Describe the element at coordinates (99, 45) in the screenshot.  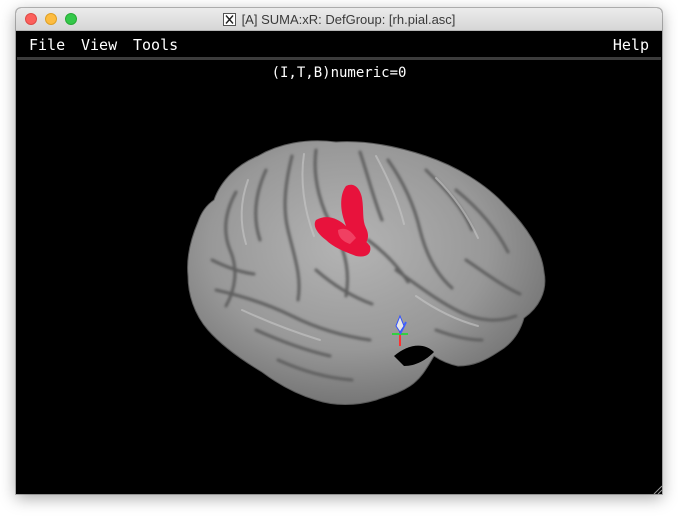
I see `menu-view: View` at that location.